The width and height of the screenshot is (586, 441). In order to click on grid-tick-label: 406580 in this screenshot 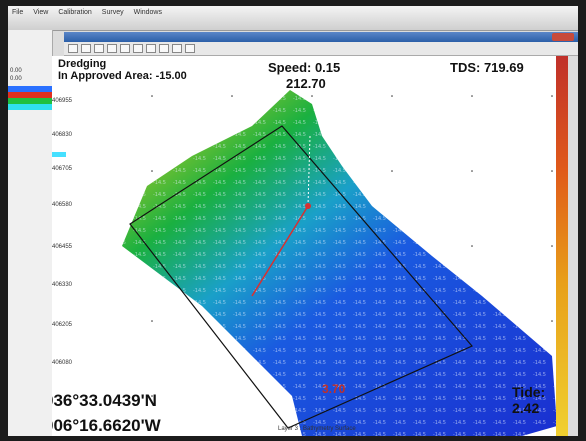, I will do `click(62, 205)`.